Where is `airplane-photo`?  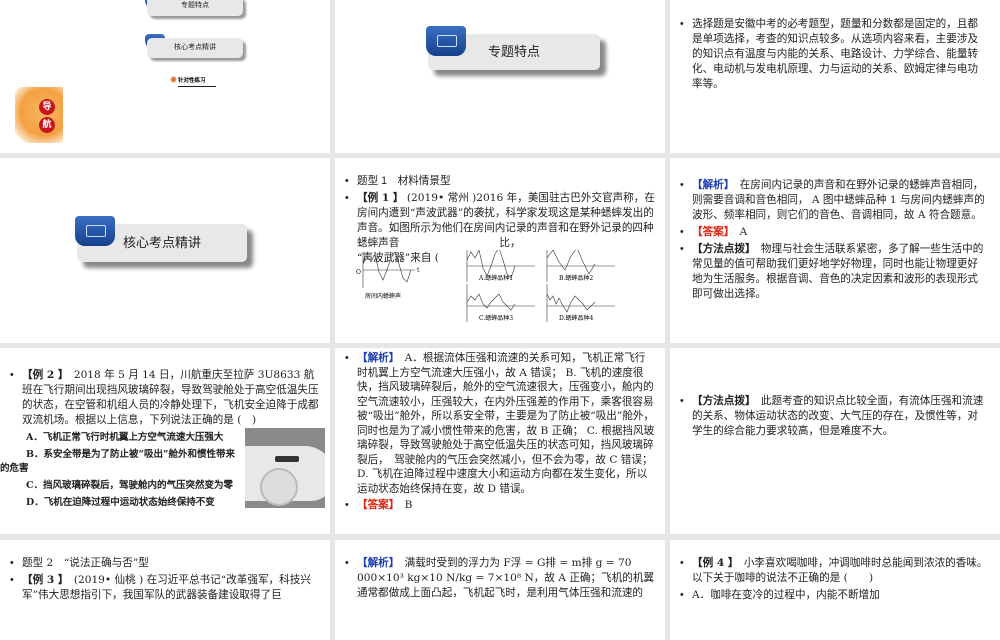 airplane-photo is located at coordinates (285, 468).